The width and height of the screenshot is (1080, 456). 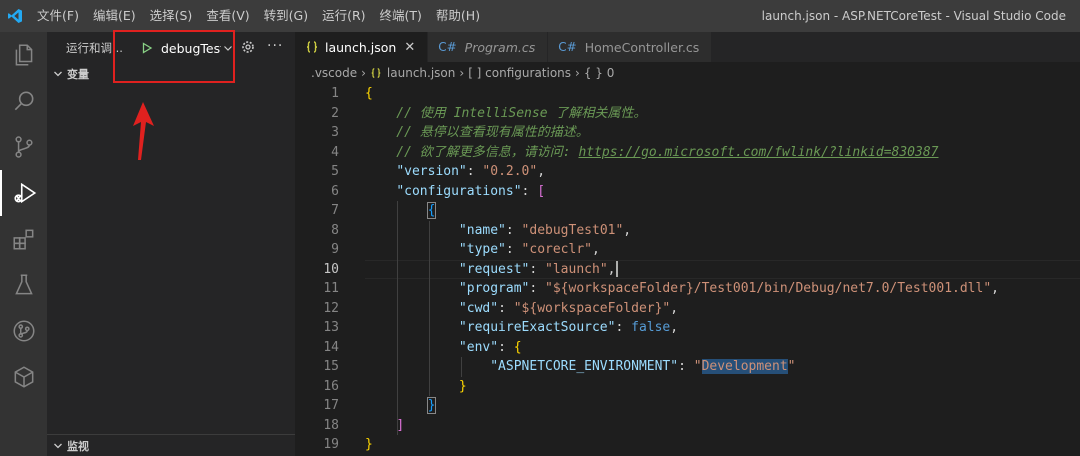 What do you see at coordinates (114, 16) in the screenshot?
I see `menu-edit: 编辑(E)` at bounding box center [114, 16].